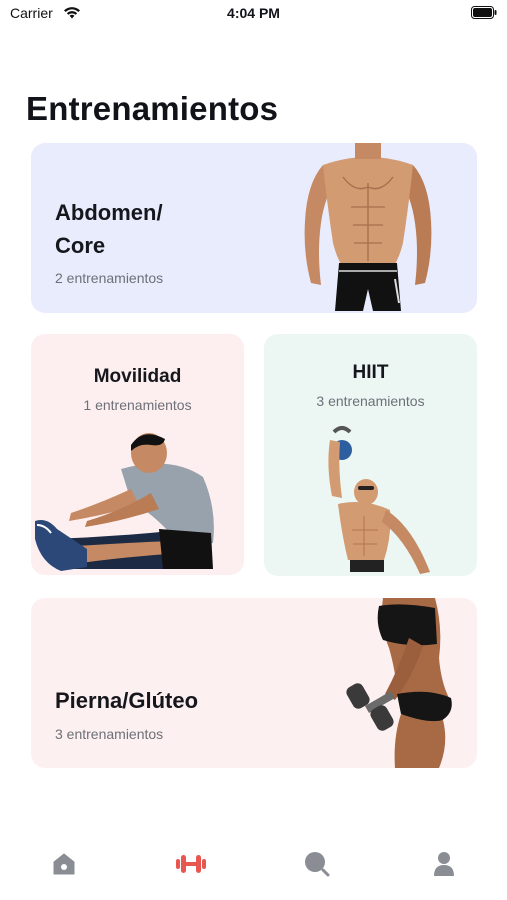 This screenshot has width=507, height=900. I want to click on home-icon, so click(64, 864).